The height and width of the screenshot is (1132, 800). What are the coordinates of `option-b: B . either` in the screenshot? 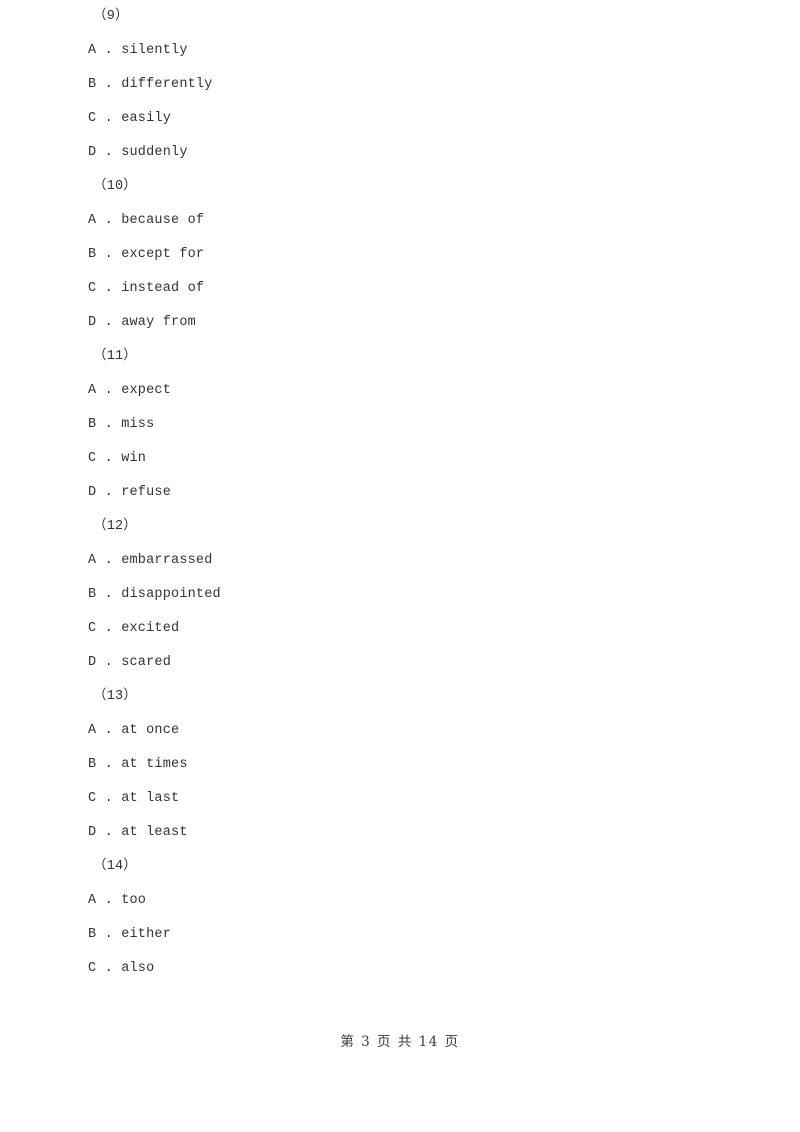 It's located at (400, 935).